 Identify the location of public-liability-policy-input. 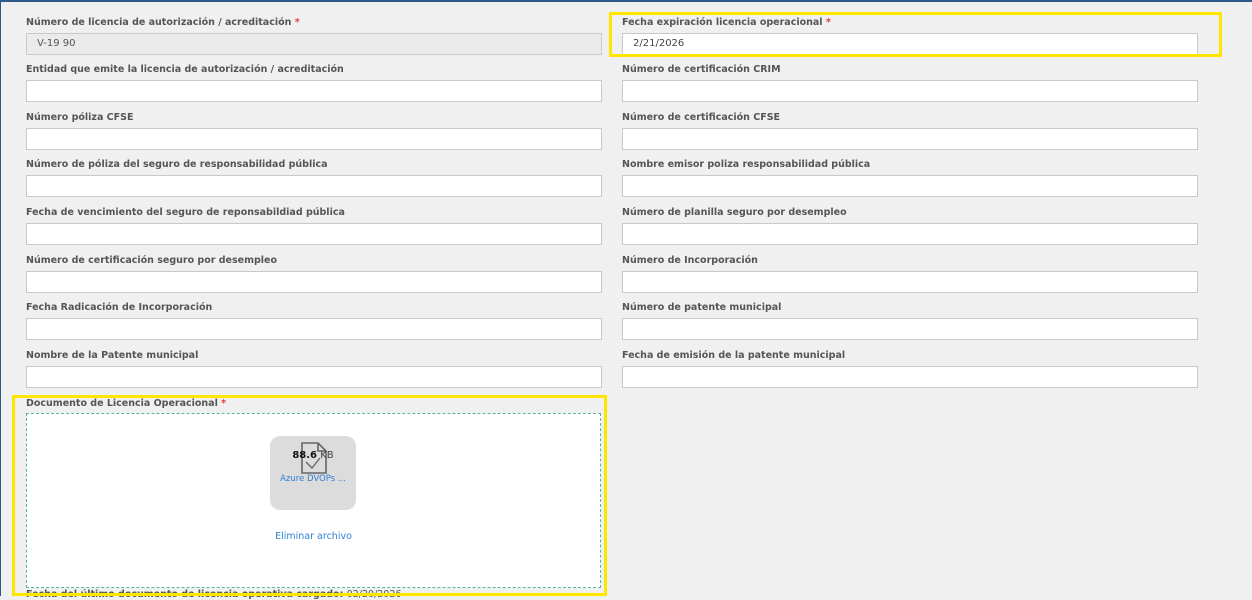
(314, 186).